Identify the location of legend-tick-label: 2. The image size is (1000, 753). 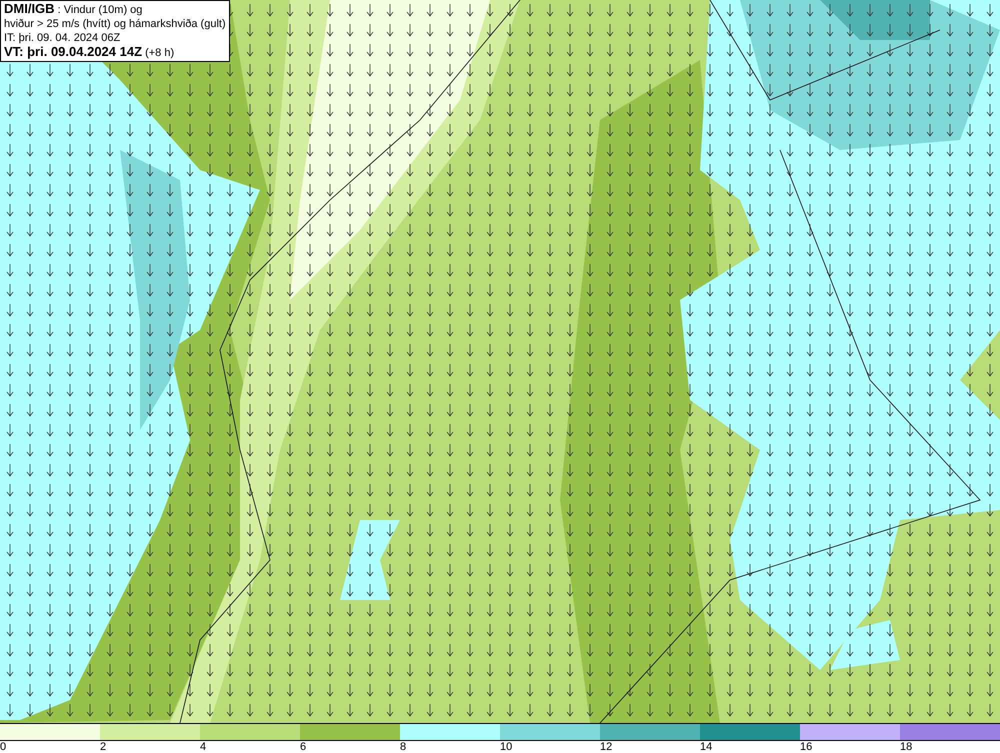
(103, 747).